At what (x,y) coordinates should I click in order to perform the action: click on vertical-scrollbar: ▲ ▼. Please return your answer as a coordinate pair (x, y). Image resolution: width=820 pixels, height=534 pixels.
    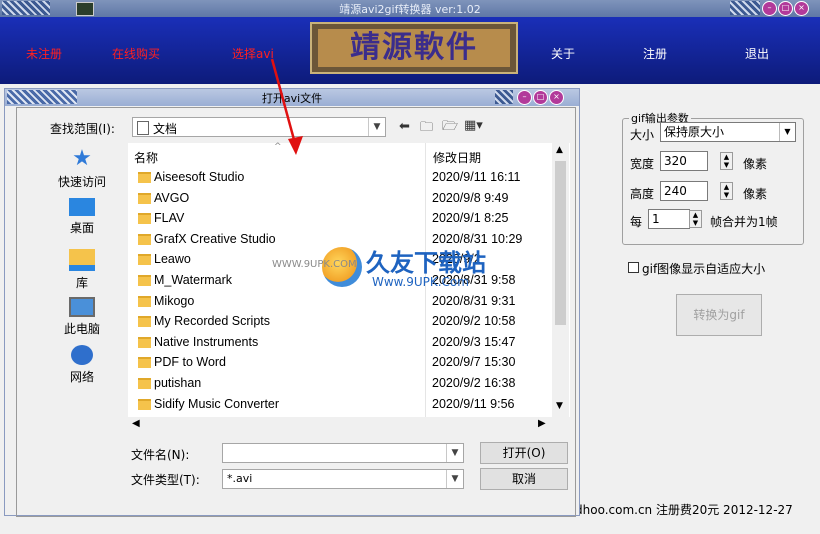
    Looking at the image, I should click on (560, 280).